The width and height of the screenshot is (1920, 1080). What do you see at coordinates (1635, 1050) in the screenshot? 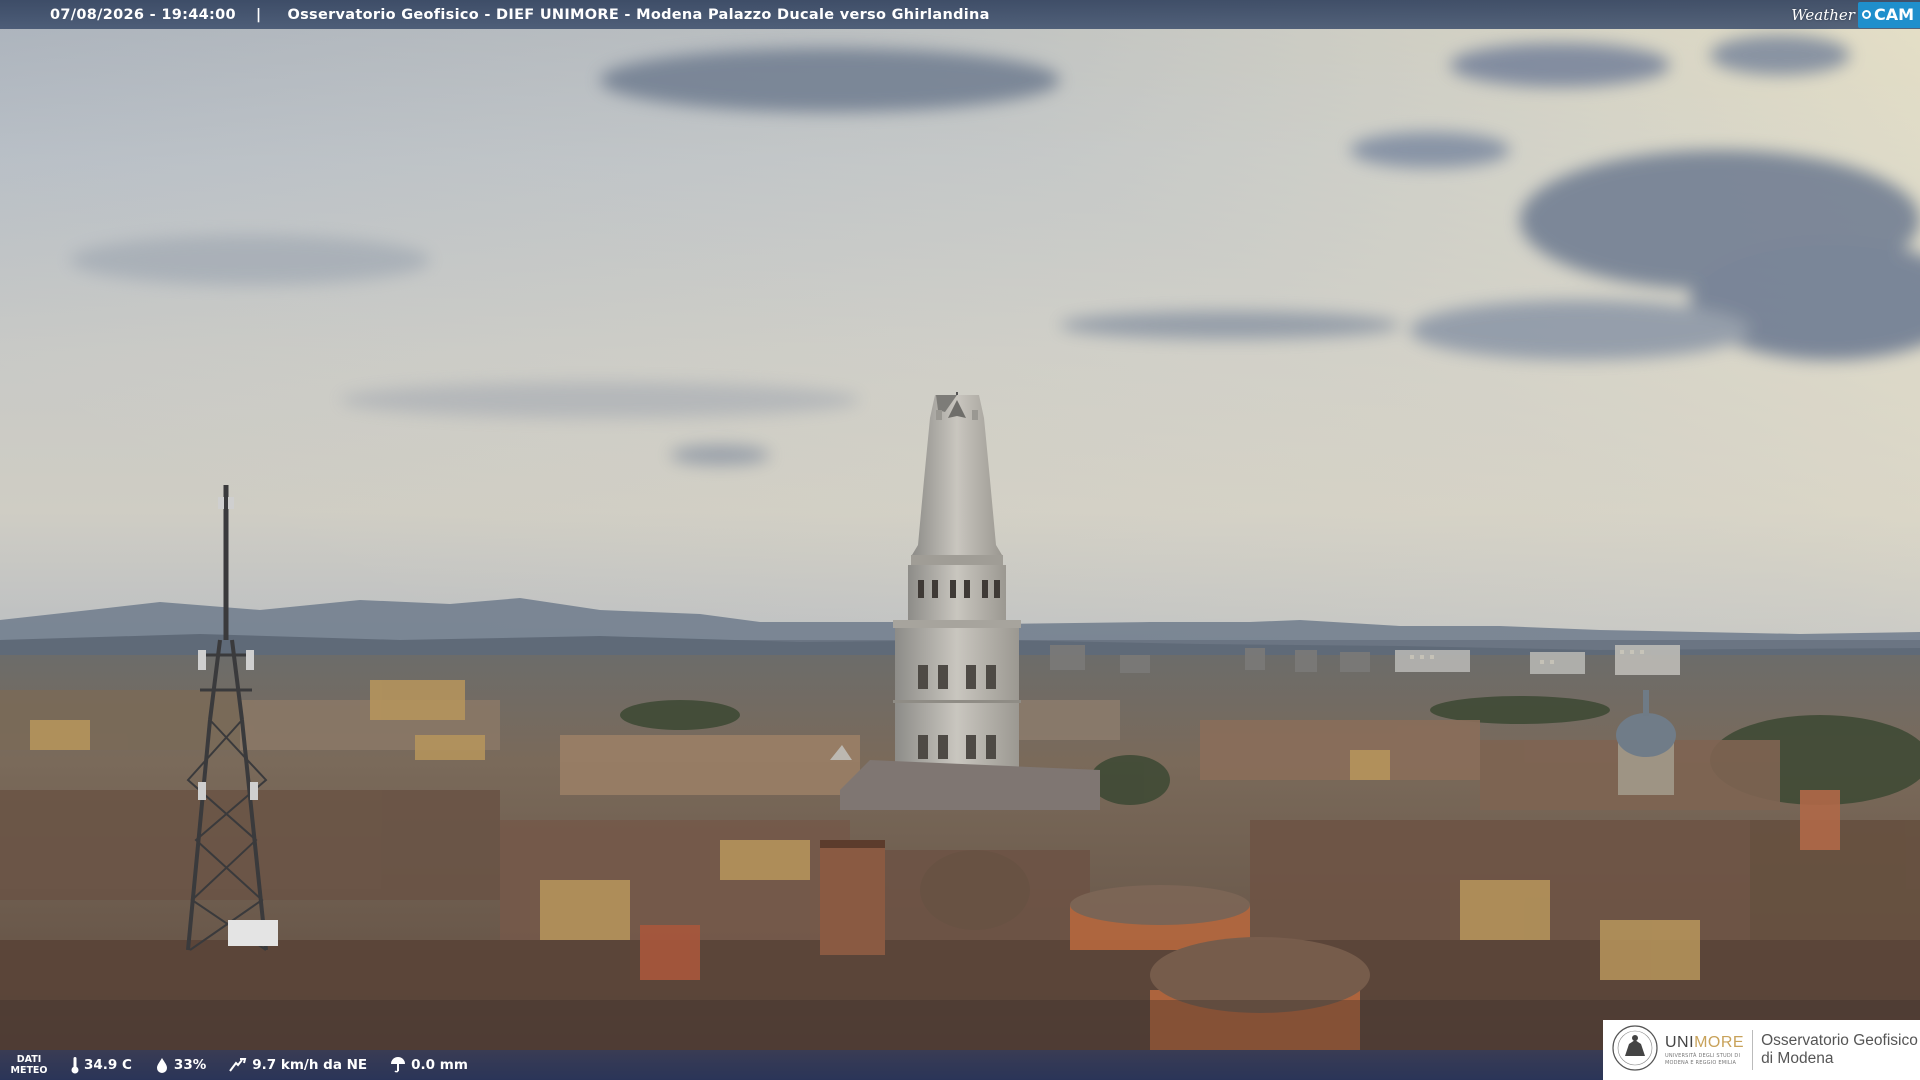
I see `unimore-seal-icon` at bounding box center [1635, 1050].